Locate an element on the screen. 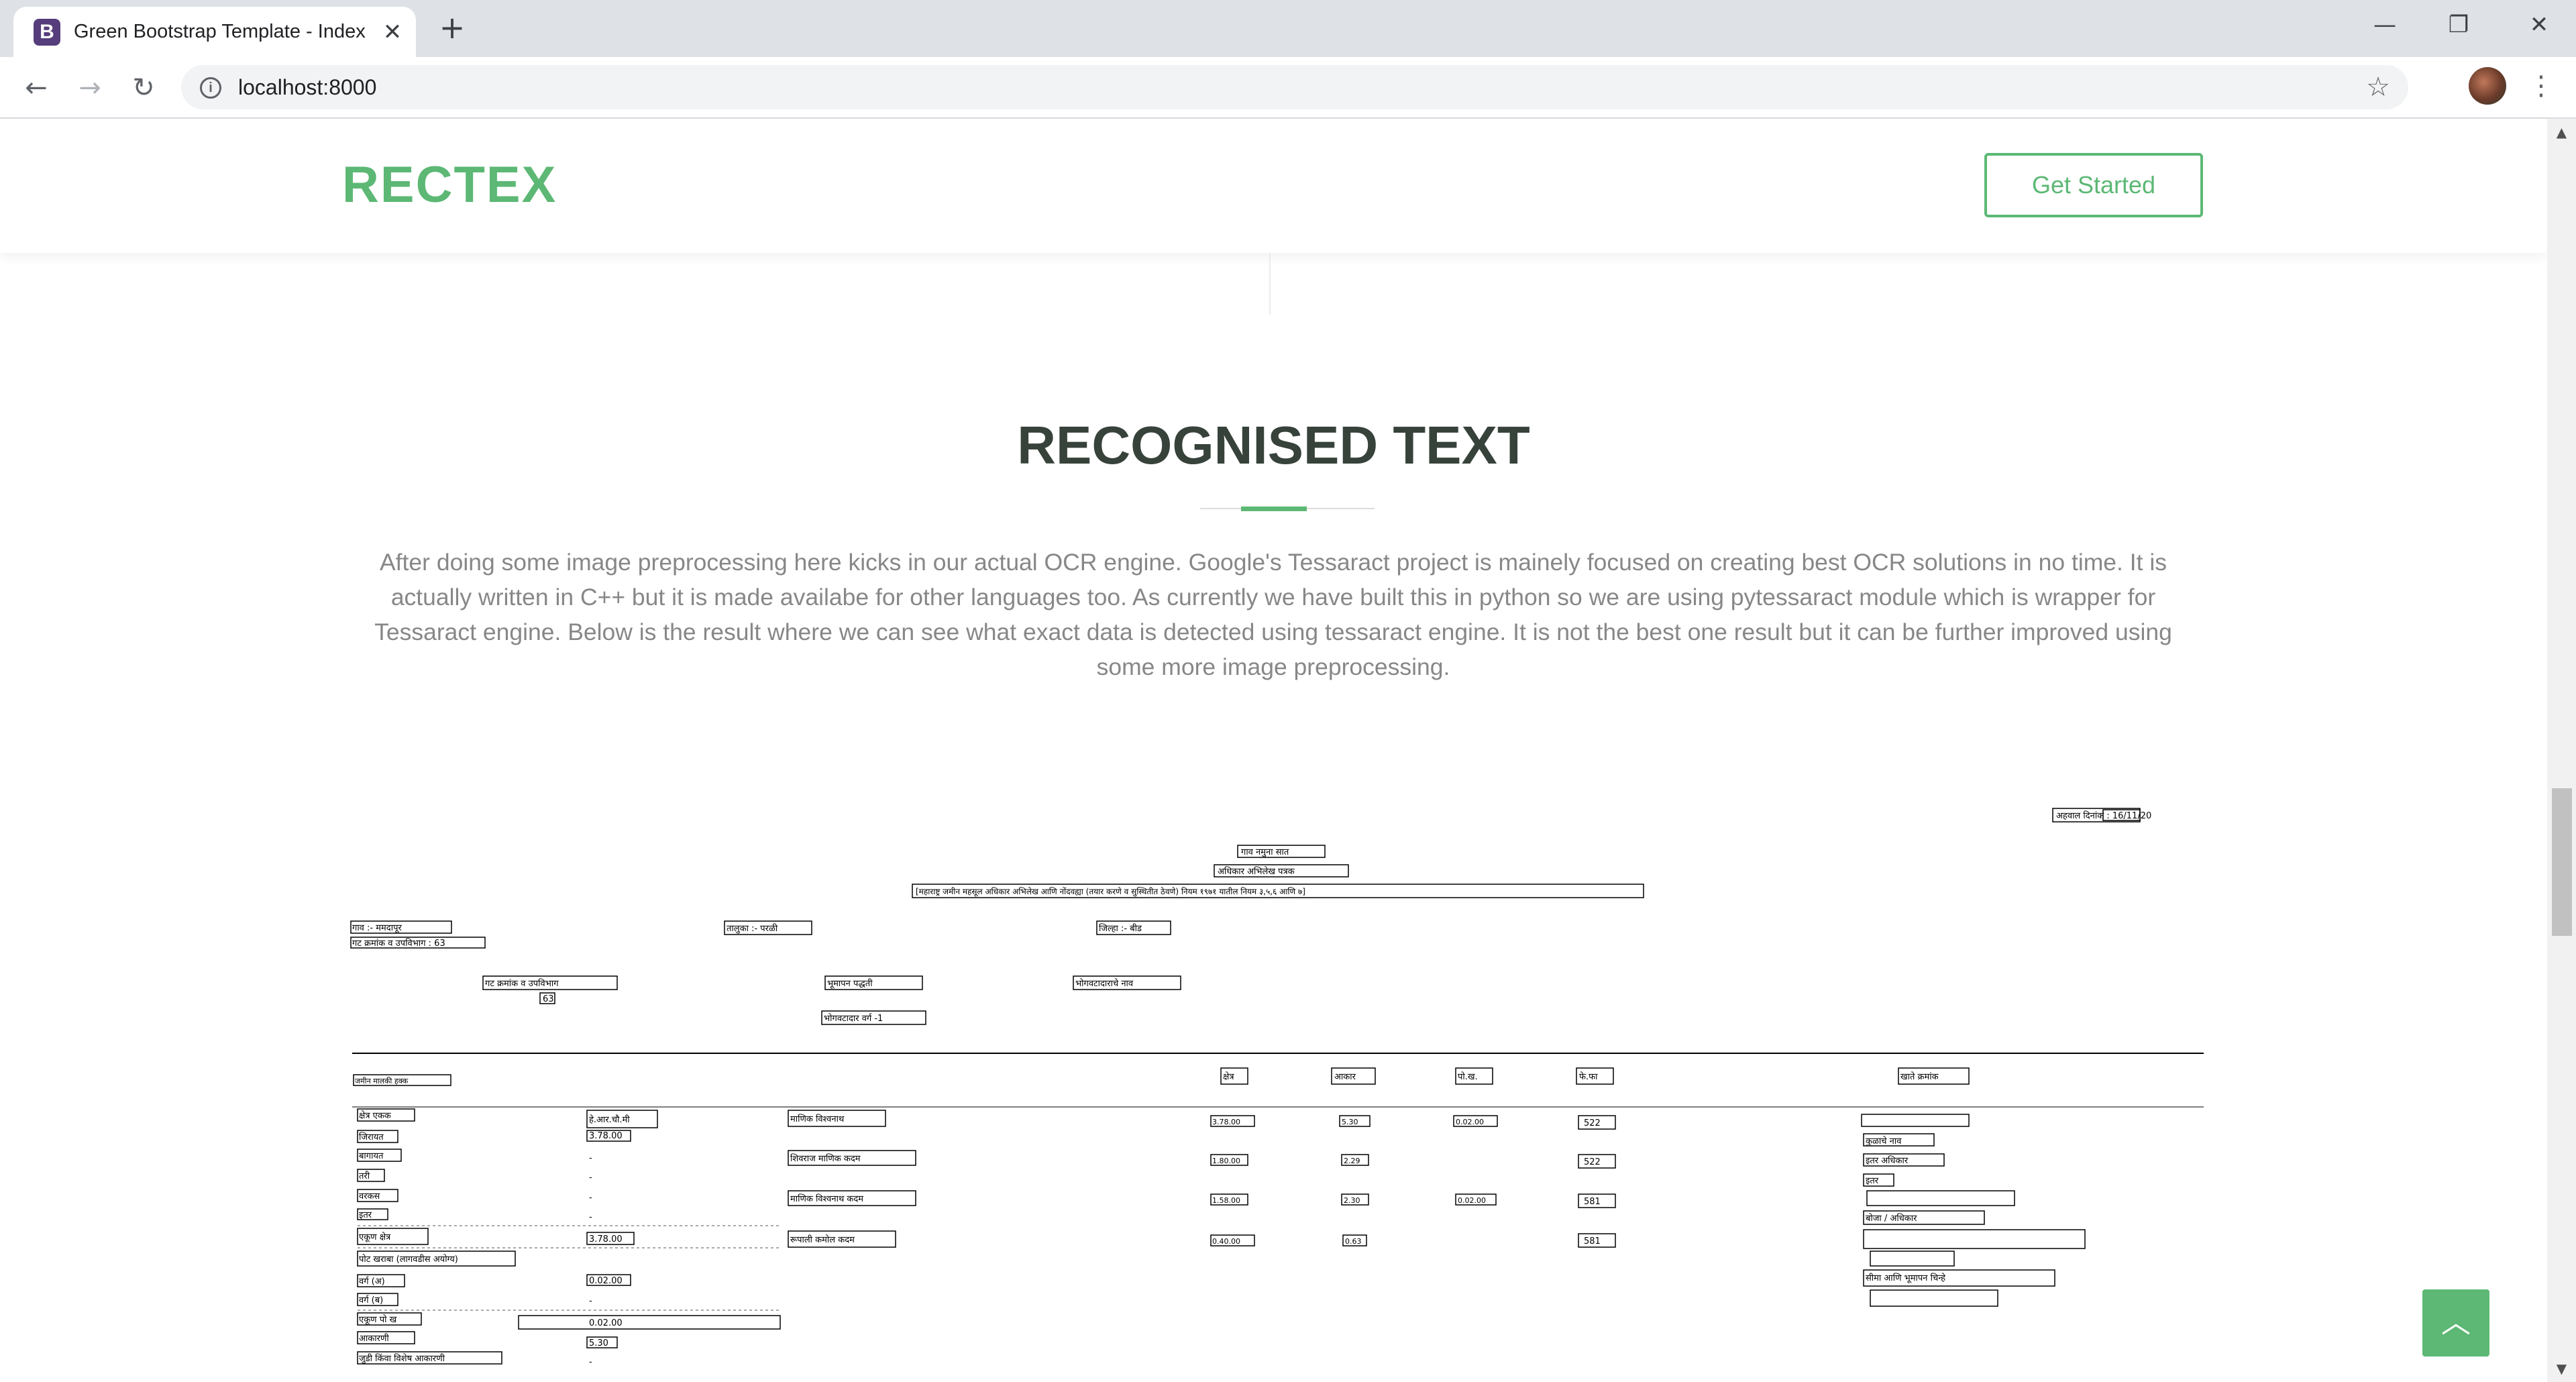 The image size is (2576, 1382). url-text: localhost:8000 is located at coordinates (307, 87).